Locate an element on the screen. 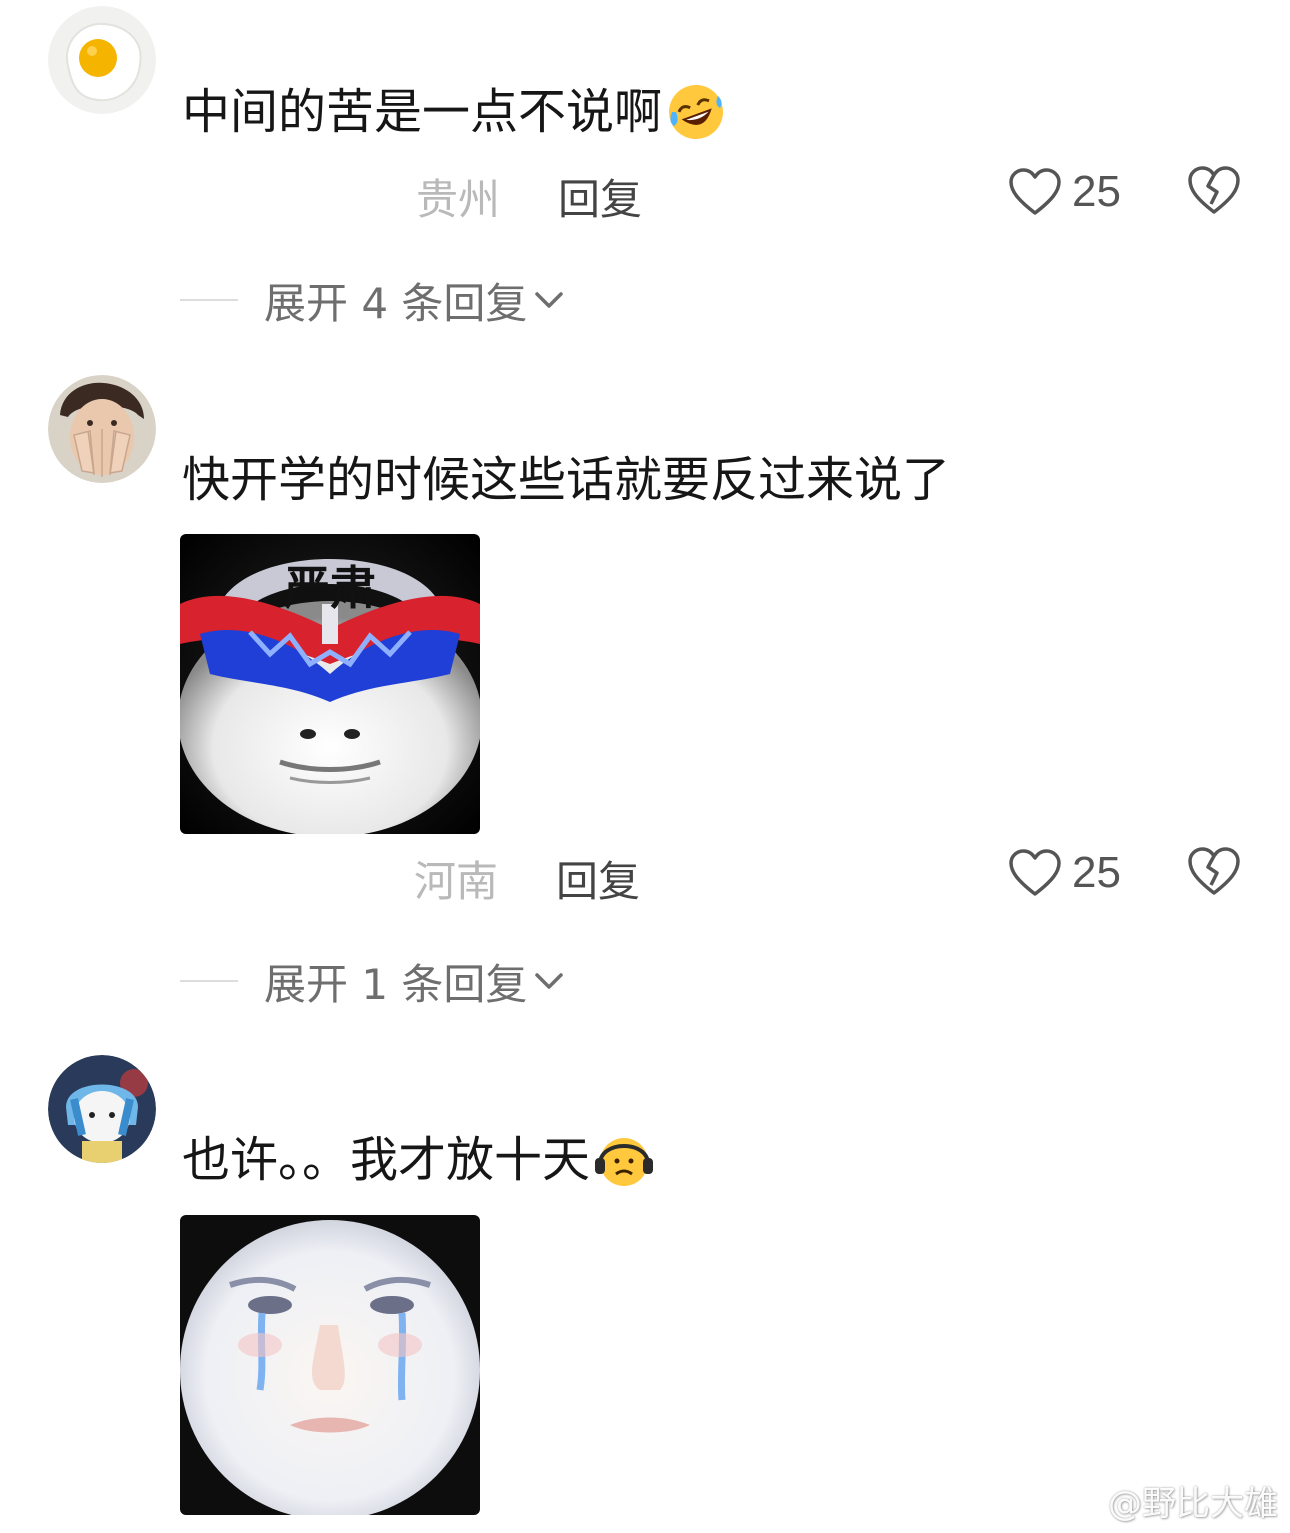 This screenshot has height=1533, width=1290. comment-text: 中间的苦是一点不说啊 is located at coordinates (454, 112).